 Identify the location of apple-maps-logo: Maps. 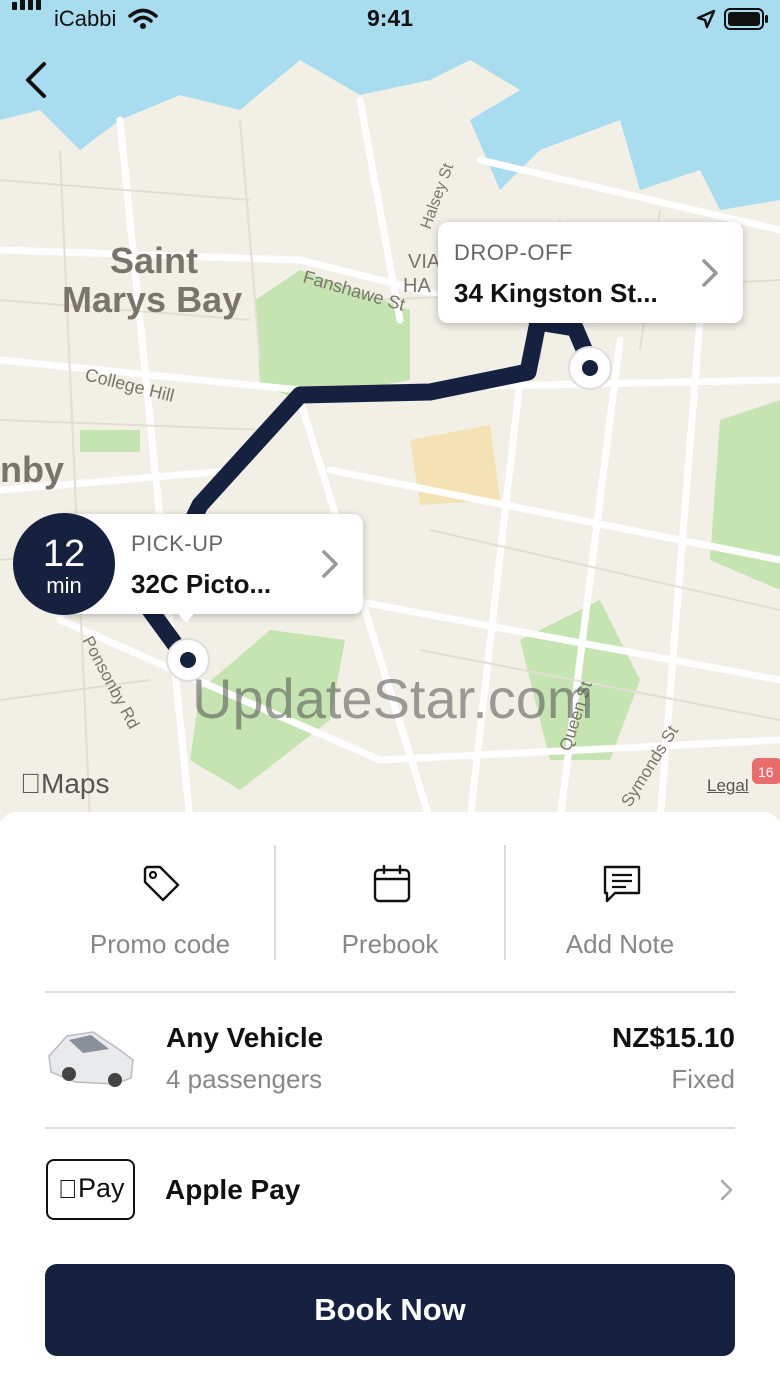
(64, 783).